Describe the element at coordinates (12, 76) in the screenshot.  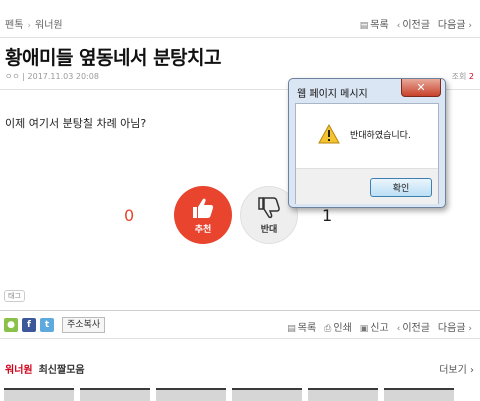
I see `post-author: ㅇㅇ` at that location.